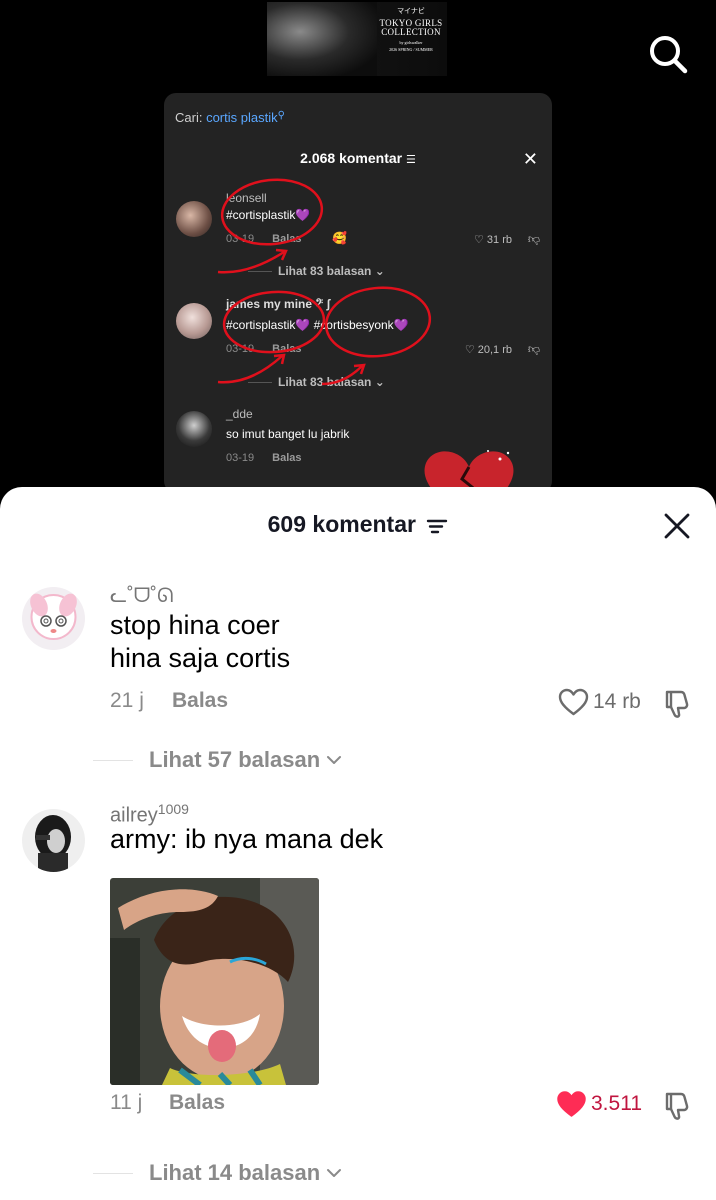  What do you see at coordinates (281, 115) in the screenshot?
I see `panel-search-small-icon: ⚲` at bounding box center [281, 115].